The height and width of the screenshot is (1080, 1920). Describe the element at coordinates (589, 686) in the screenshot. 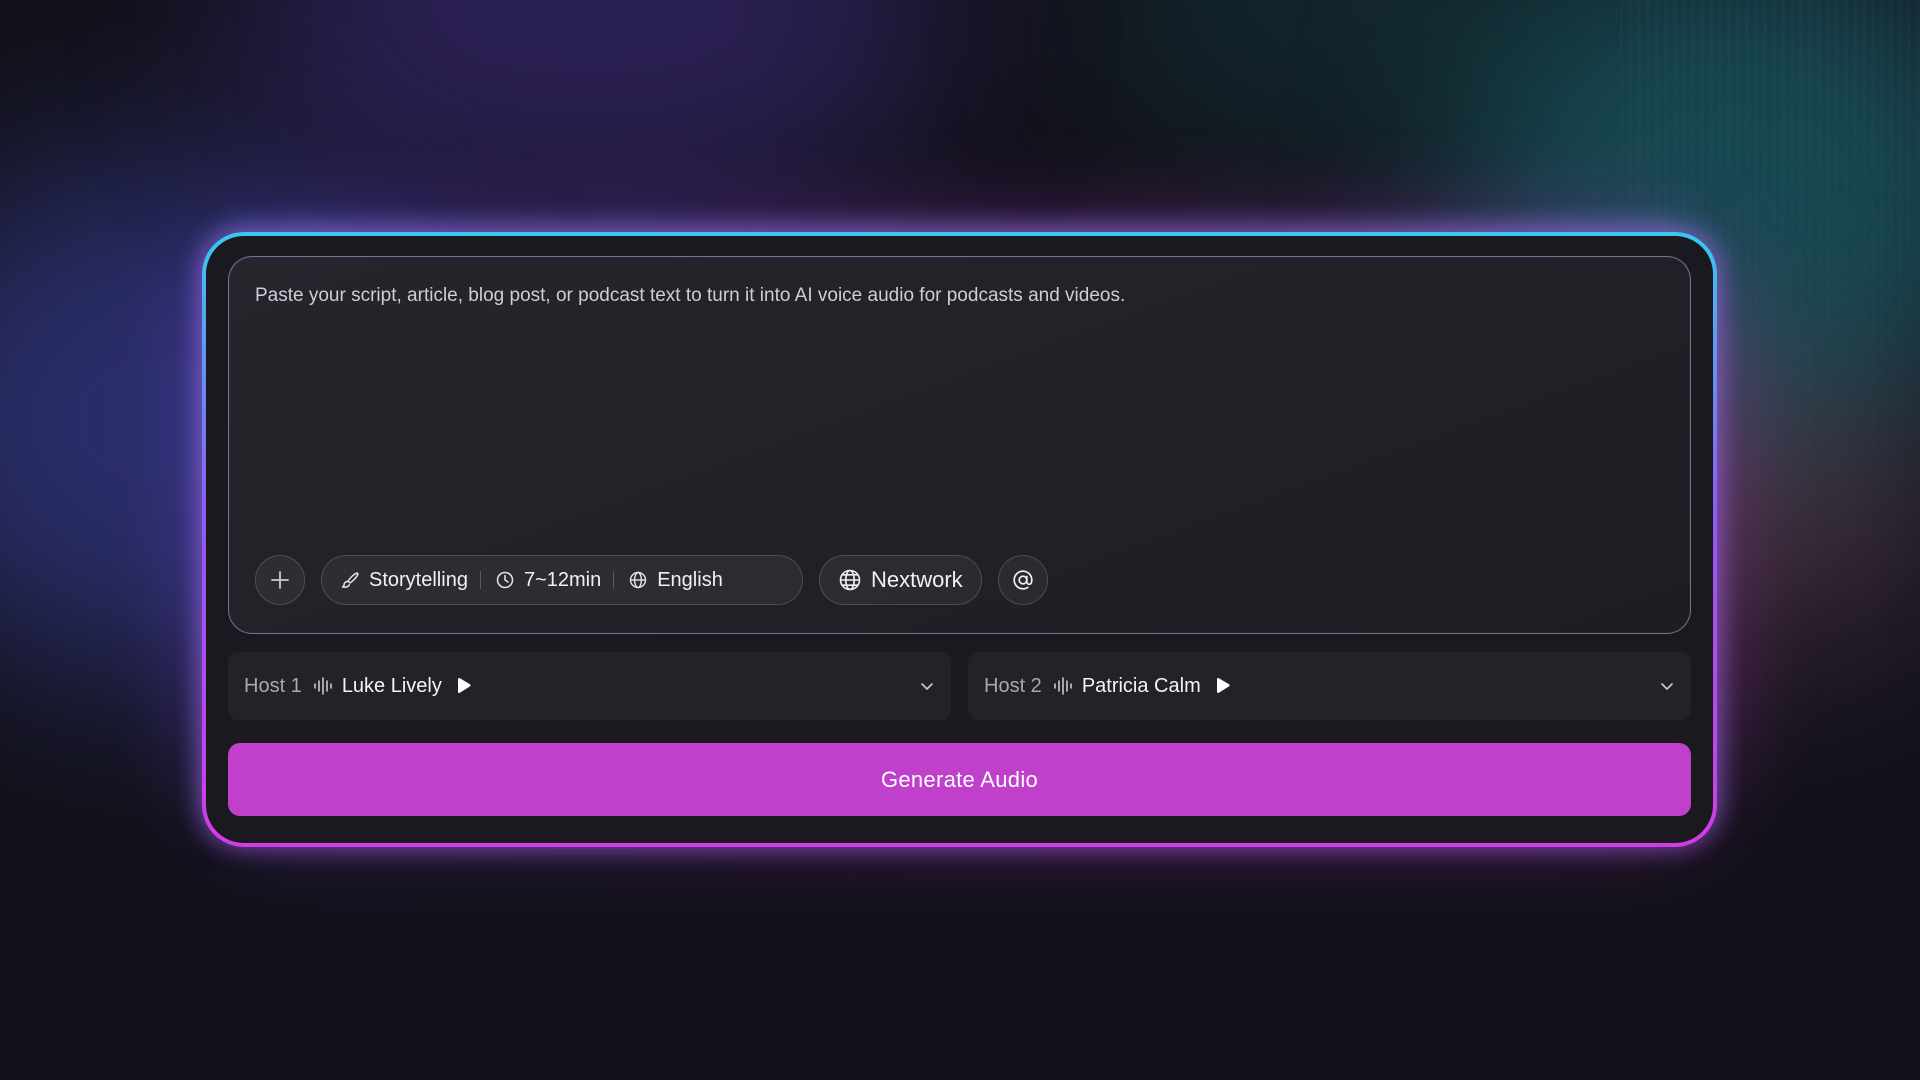

I see `host-1-selector: Host 1 Luke Lively` at that location.